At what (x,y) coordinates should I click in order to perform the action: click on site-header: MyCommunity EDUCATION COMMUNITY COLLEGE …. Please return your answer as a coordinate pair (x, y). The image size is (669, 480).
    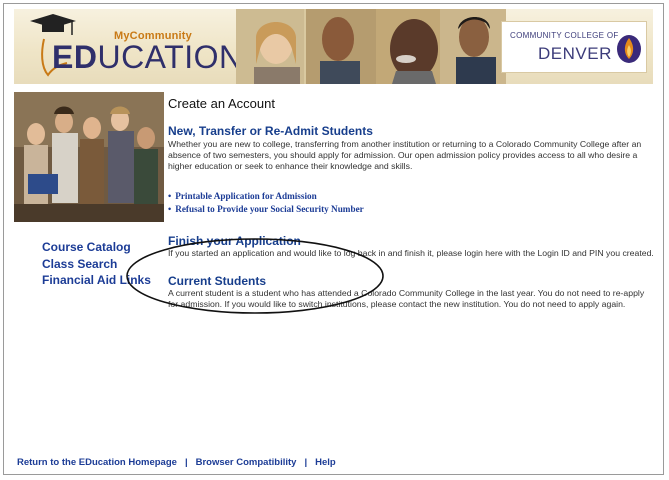
    Looking at the image, I should click on (333, 46).